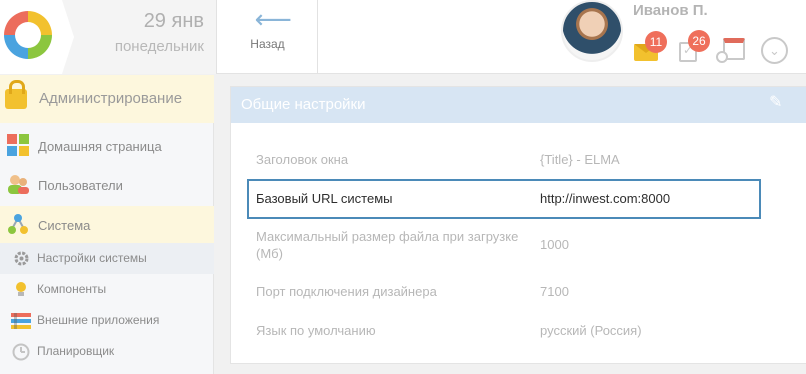  What do you see at coordinates (21, 289) in the screenshot?
I see `bulb-icon` at bounding box center [21, 289].